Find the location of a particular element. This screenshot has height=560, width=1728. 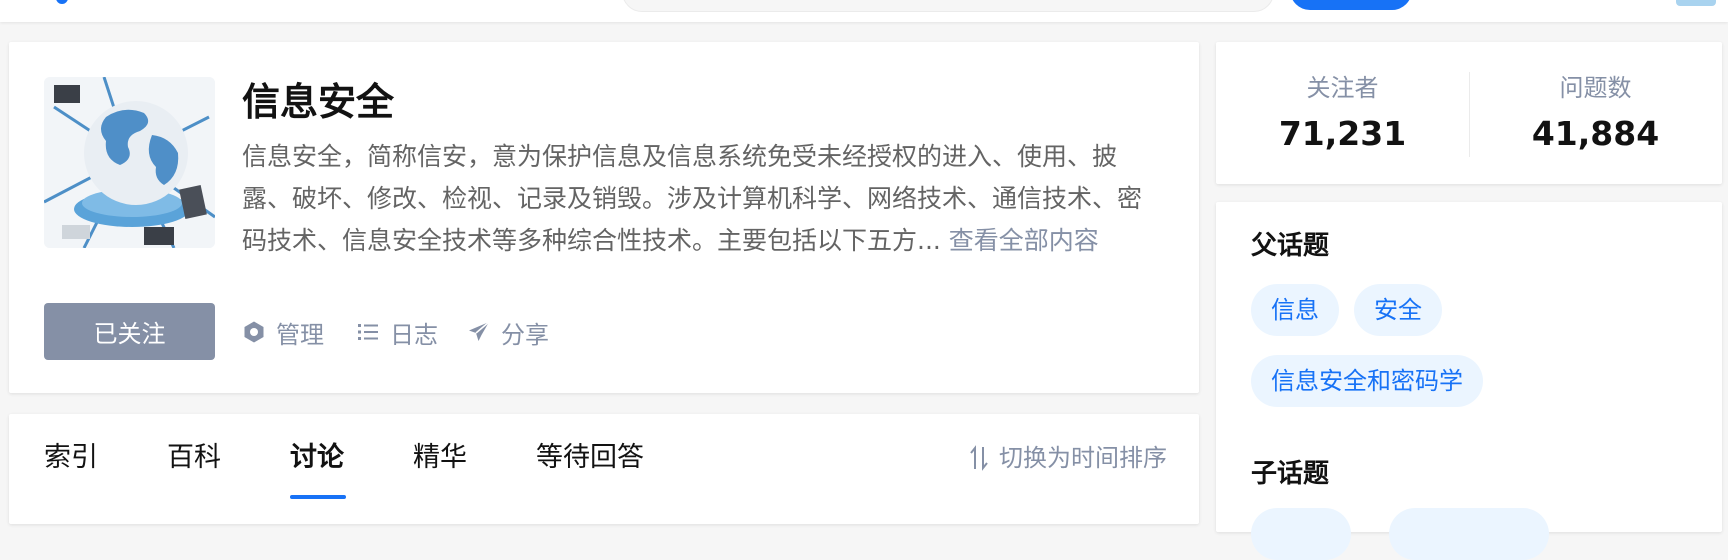

site-logo is located at coordinates (62, 2).